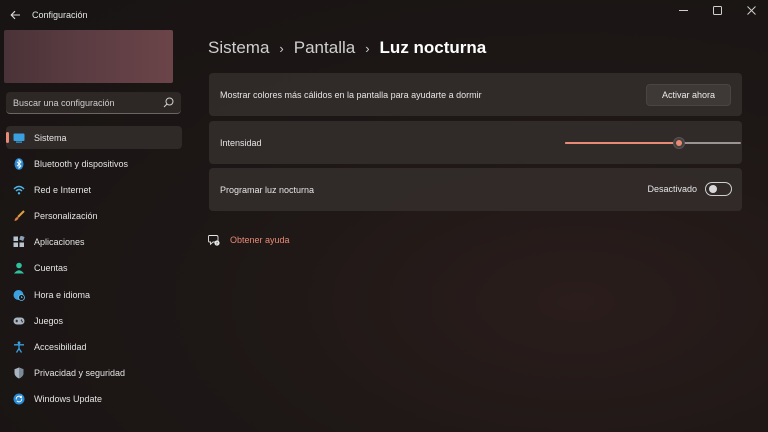 The image size is (768, 432). I want to click on breadcrumb-pantalla: Pantalla, so click(324, 48).